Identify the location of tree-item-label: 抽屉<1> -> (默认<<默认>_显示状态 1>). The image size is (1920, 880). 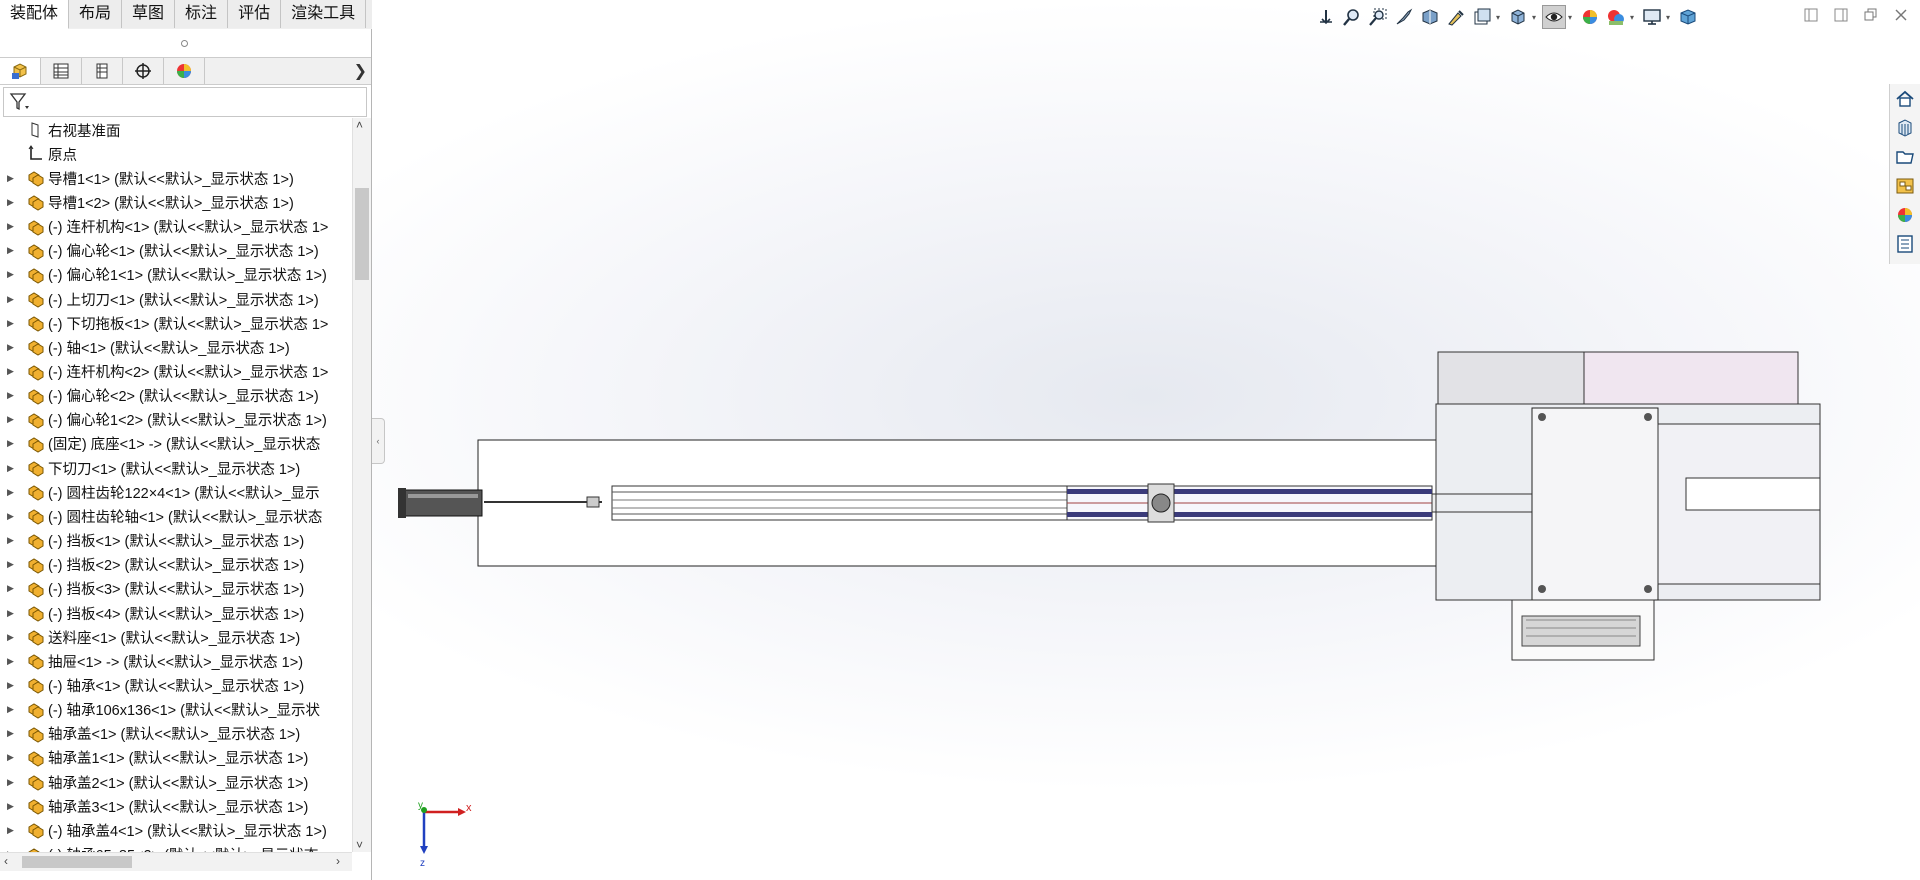
(176, 662).